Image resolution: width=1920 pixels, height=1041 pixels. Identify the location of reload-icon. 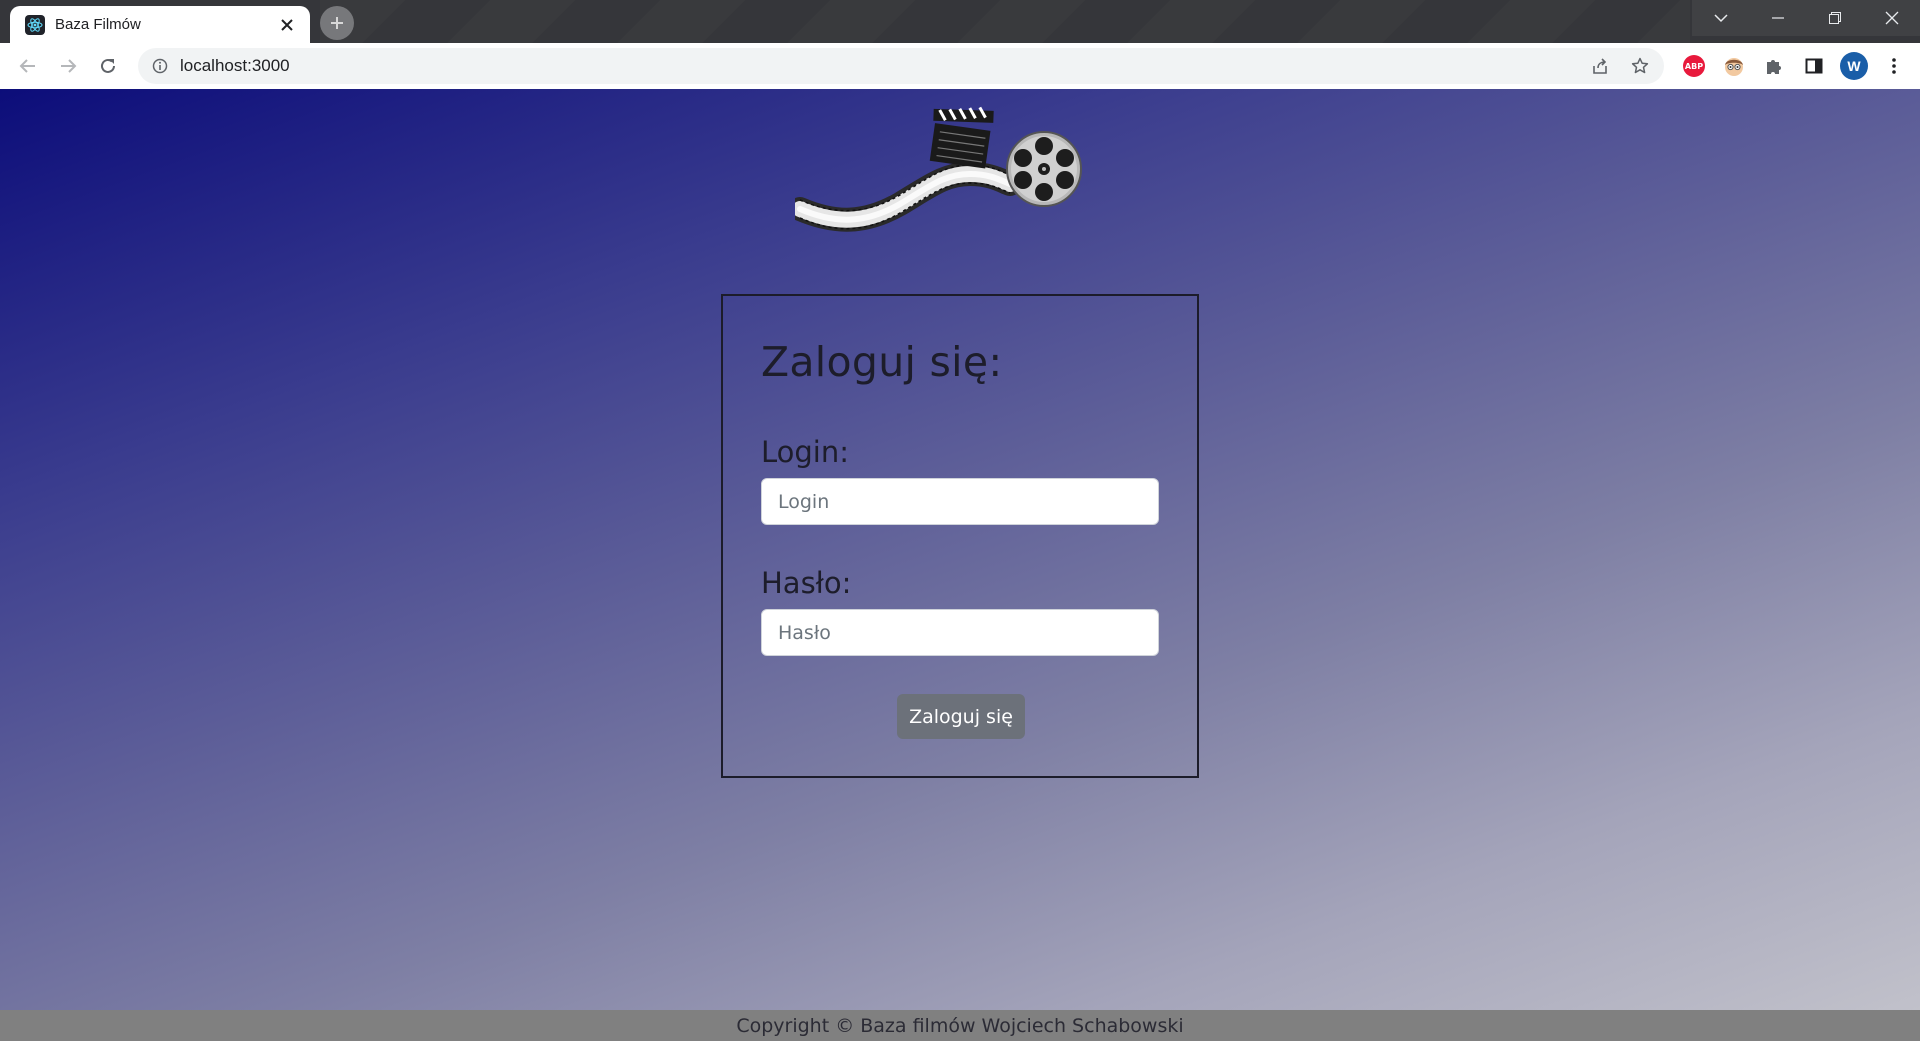
(108, 65).